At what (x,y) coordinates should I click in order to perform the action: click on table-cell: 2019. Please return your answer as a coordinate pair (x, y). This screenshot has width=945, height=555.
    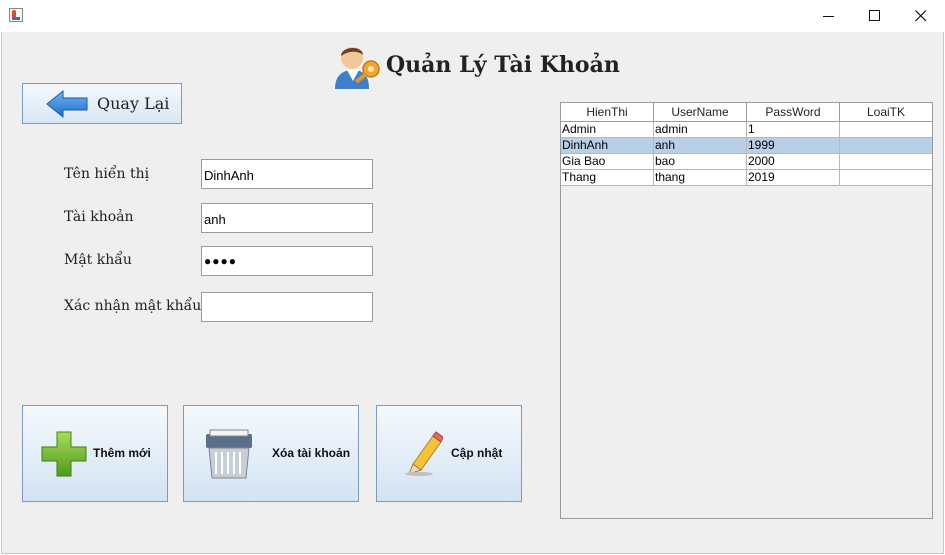
    Looking at the image, I should click on (793, 177).